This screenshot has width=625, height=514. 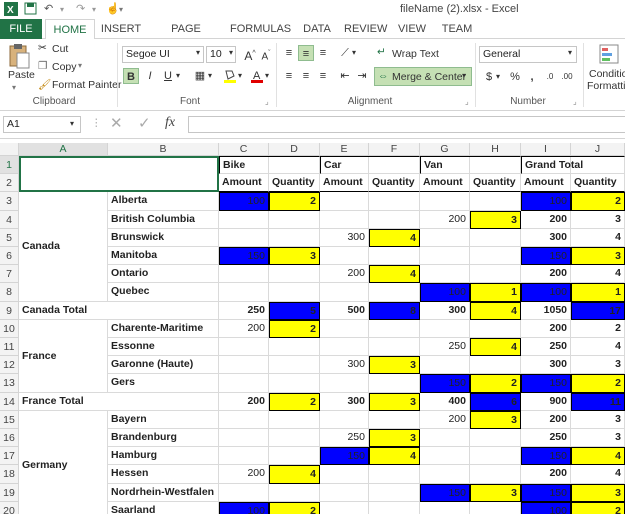 What do you see at coordinates (64, 67) in the screenshot?
I see `copy-button: Copy` at bounding box center [64, 67].